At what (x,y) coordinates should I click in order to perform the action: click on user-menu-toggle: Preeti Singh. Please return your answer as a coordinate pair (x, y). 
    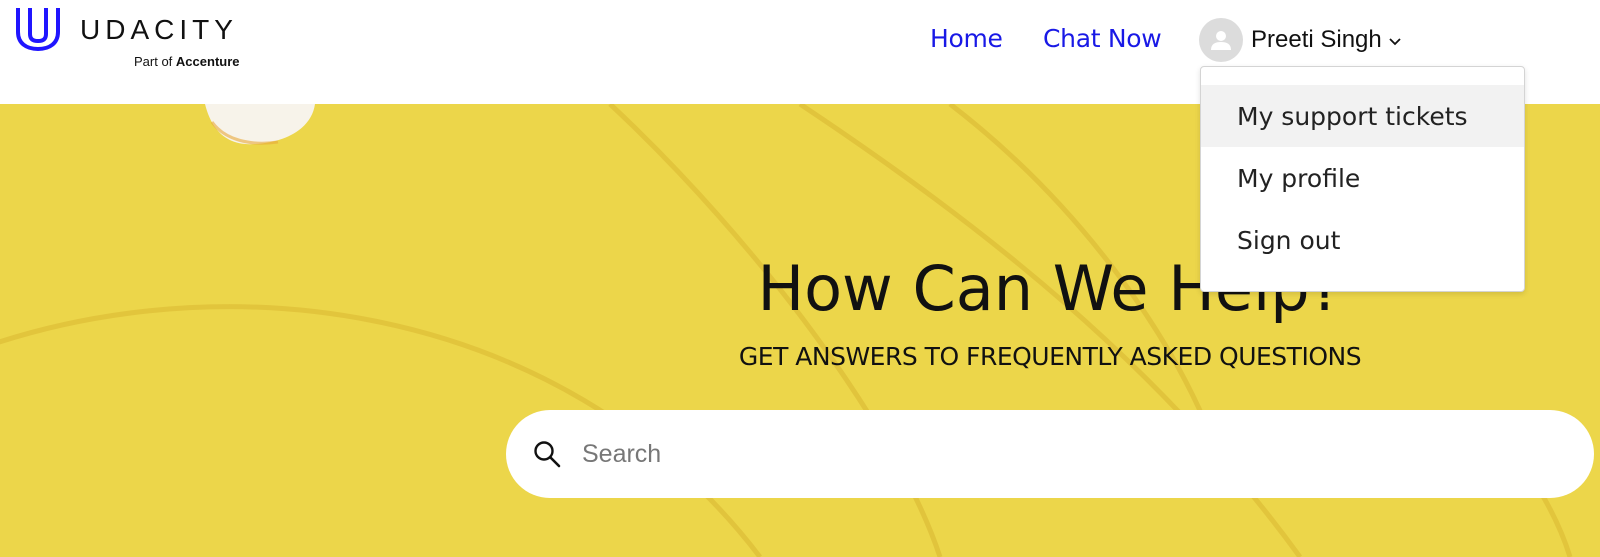
    Looking at the image, I should click on (1300, 40).